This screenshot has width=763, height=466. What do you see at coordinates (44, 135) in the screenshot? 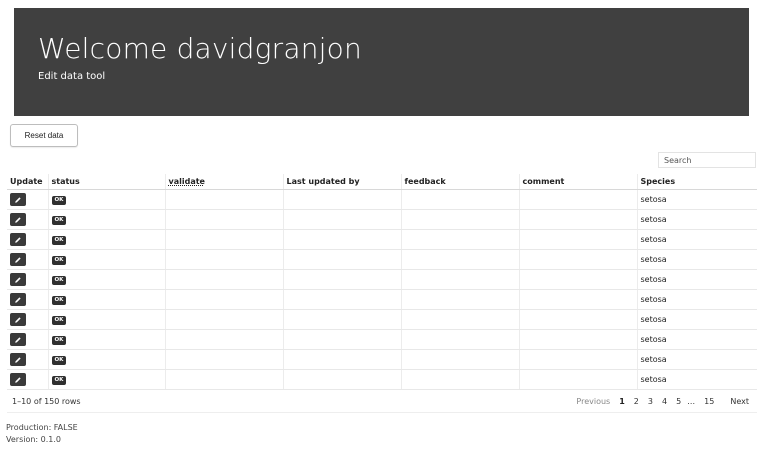
I see `reset-data-button: Reset data` at bounding box center [44, 135].